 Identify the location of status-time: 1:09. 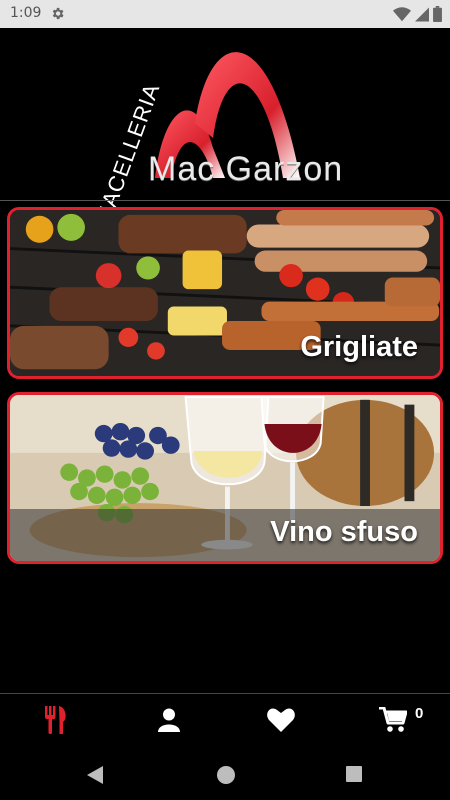
(26, 13).